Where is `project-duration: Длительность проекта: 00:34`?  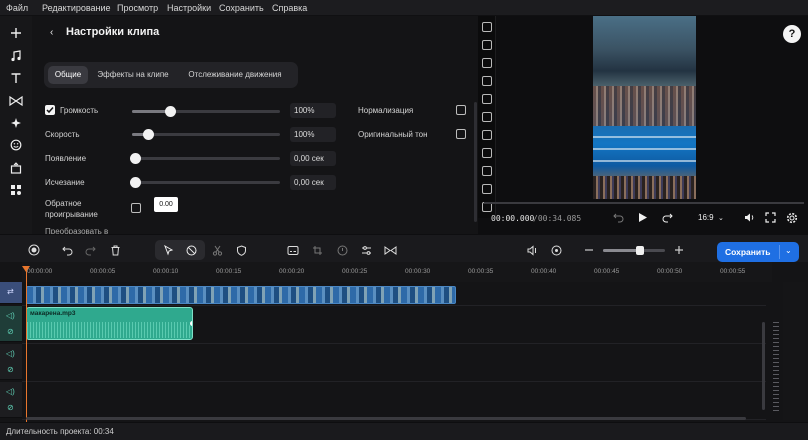 project-duration: Длительность проекта: 00:34 is located at coordinates (60, 431).